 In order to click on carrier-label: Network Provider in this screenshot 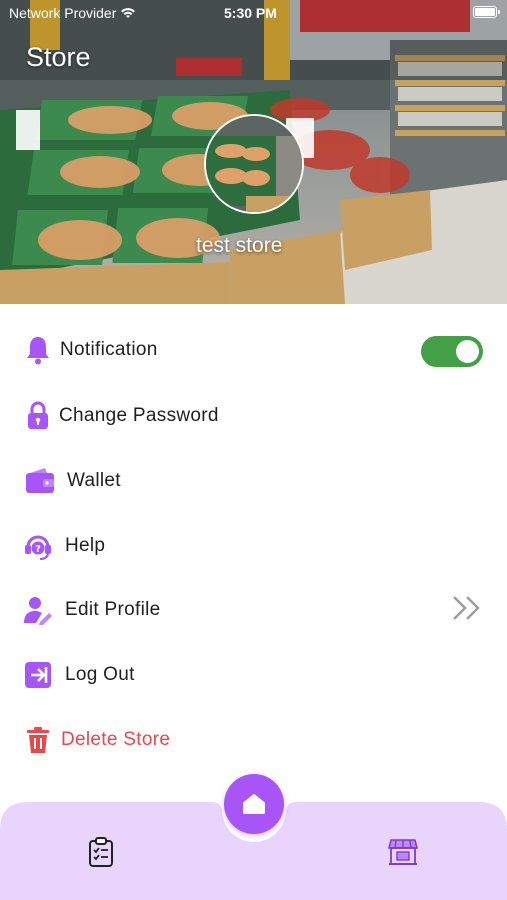, I will do `click(63, 13)`.